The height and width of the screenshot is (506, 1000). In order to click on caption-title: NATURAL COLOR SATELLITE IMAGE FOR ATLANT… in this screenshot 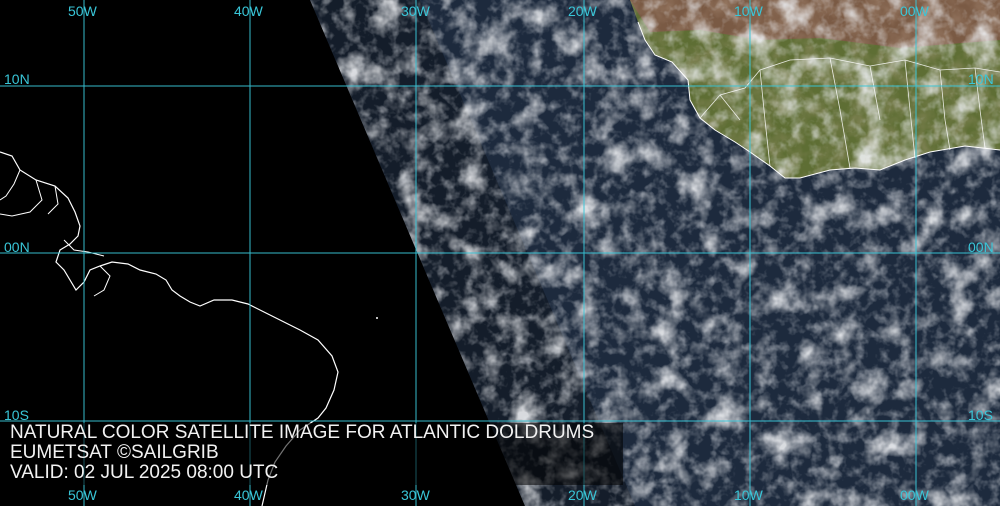, I will do `click(302, 432)`.